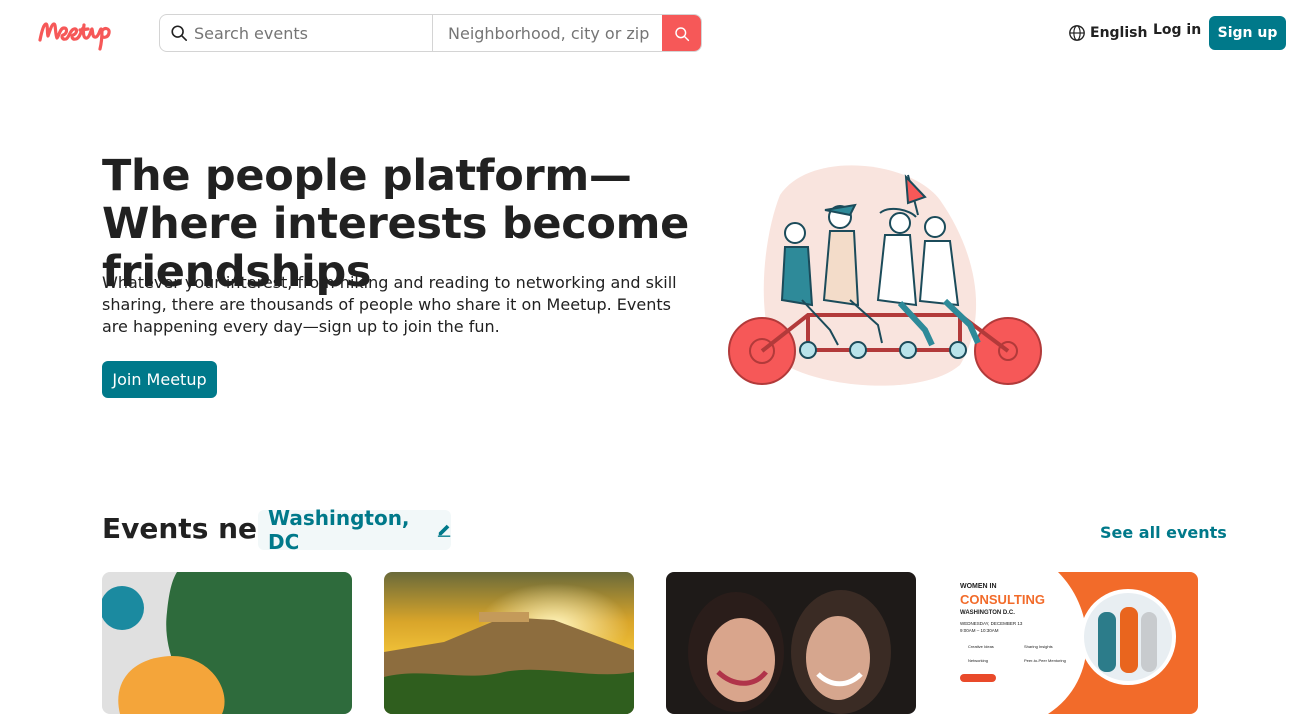  What do you see at coordinates (444, 530) in the screenshot?
I see `edit-pencil-icon` at bounding box center [444, 530].